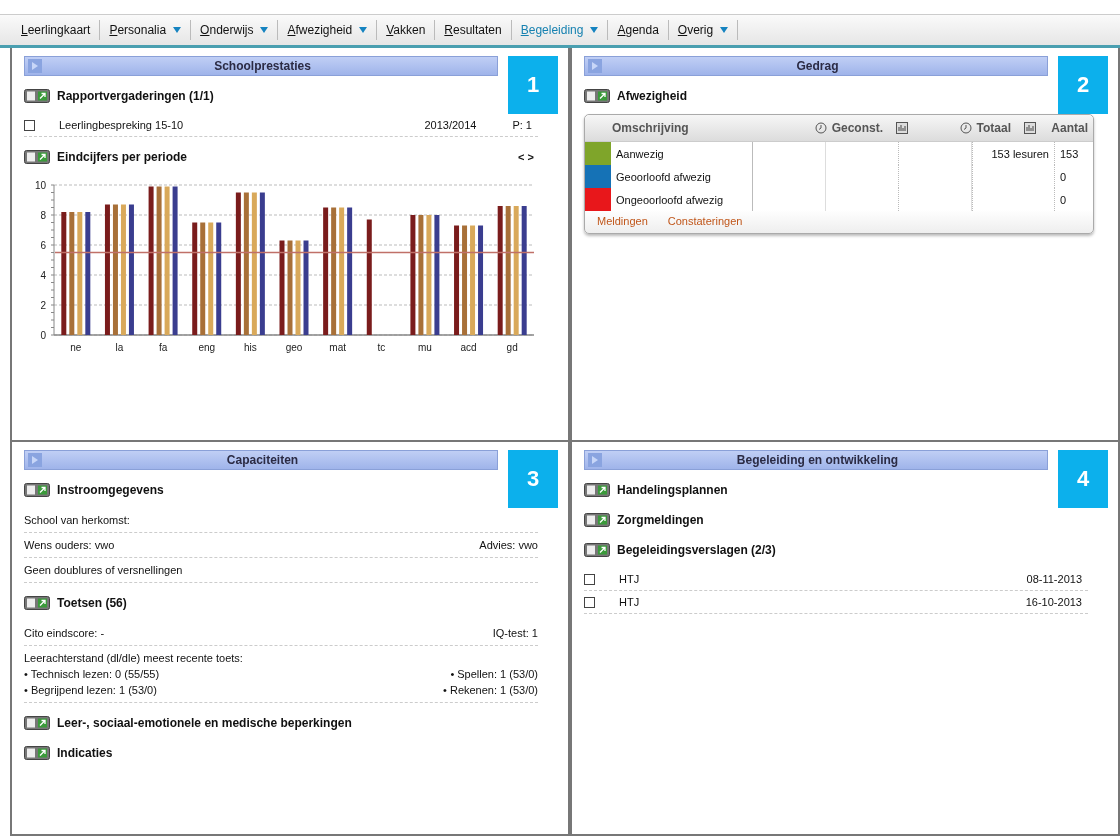  Describe the element at coordinates (103, 570) in the screenshot. I see `info-text: Geen doublures of versnellingen` at that location.